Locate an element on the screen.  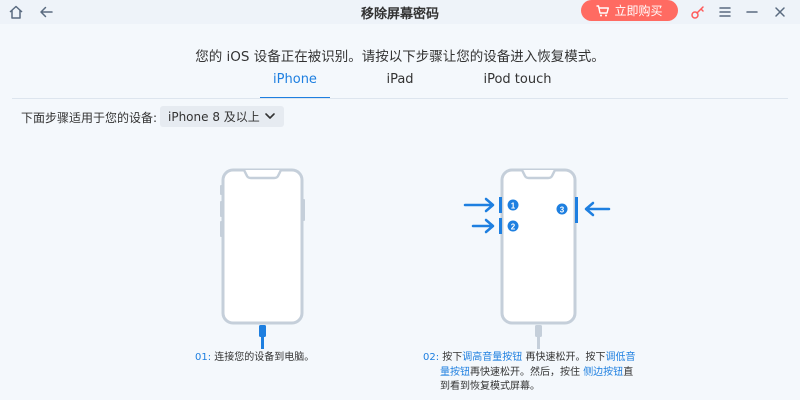
badge-3: 3 is located at coordinates (562, 210).